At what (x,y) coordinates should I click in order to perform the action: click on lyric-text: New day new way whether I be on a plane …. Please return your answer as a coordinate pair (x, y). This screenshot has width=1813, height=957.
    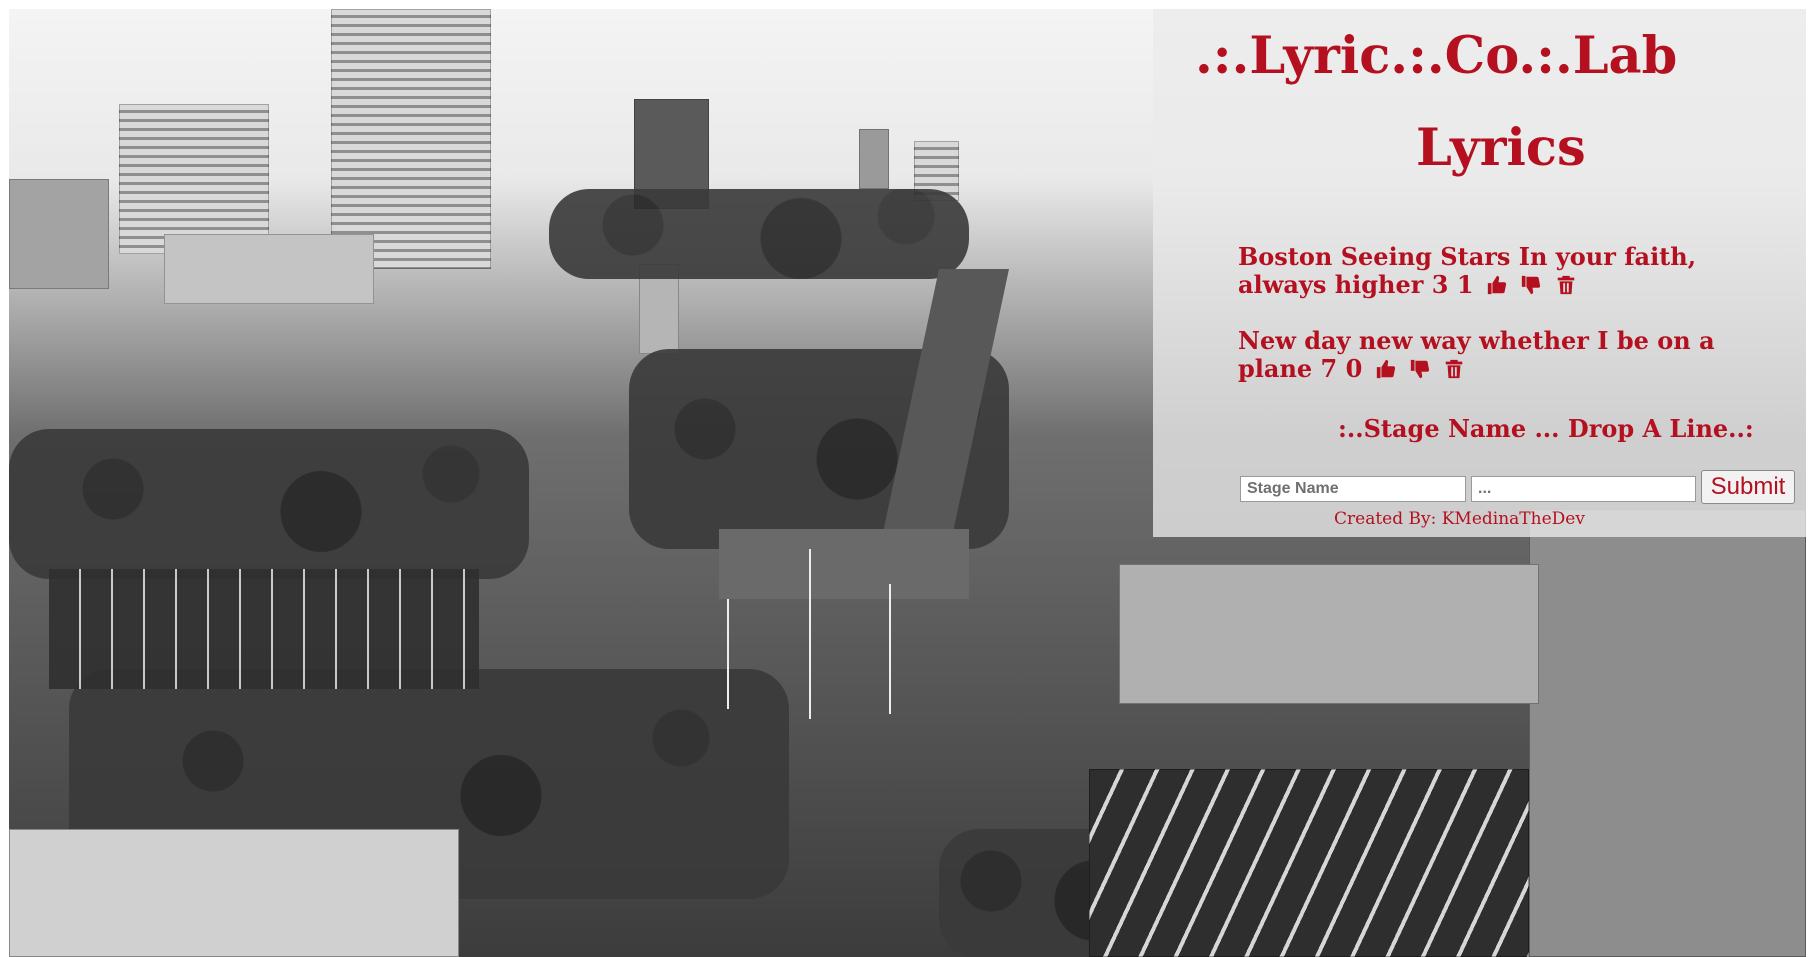
    Looking at the image, I should click on (1476, 354).